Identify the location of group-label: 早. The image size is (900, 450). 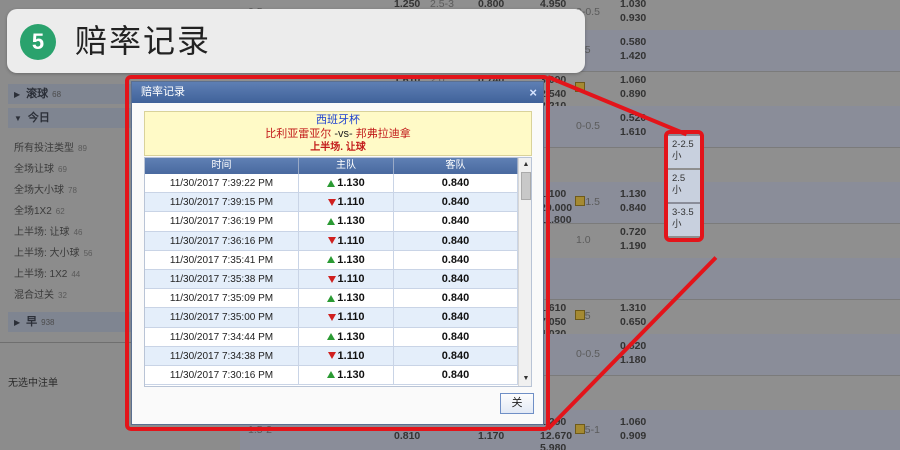
(32, 322).